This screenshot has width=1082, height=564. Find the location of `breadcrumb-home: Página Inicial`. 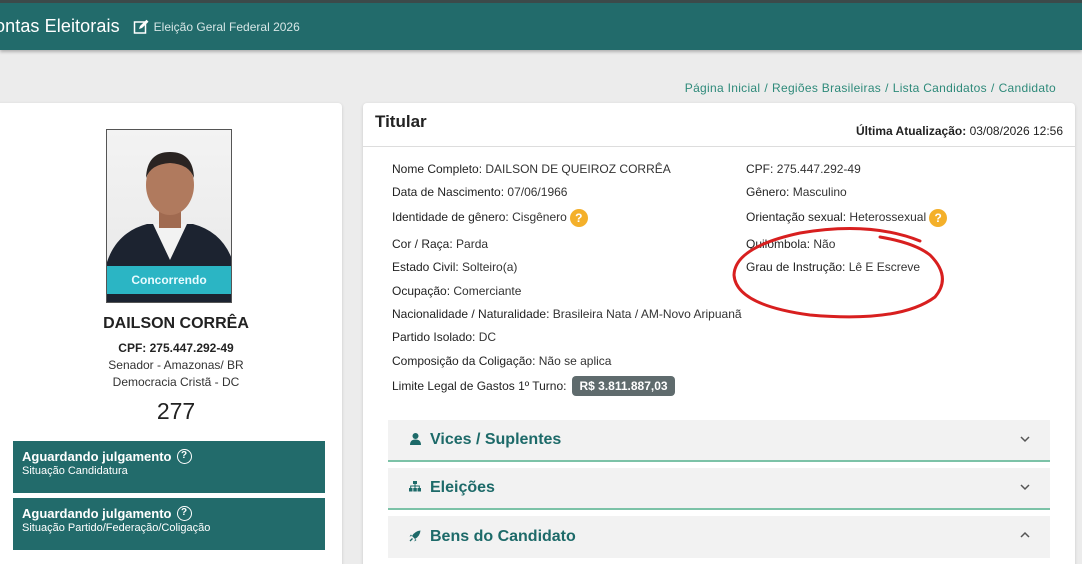

breadcrumb-home: Página Inicial is located at coordinates (723, 88).